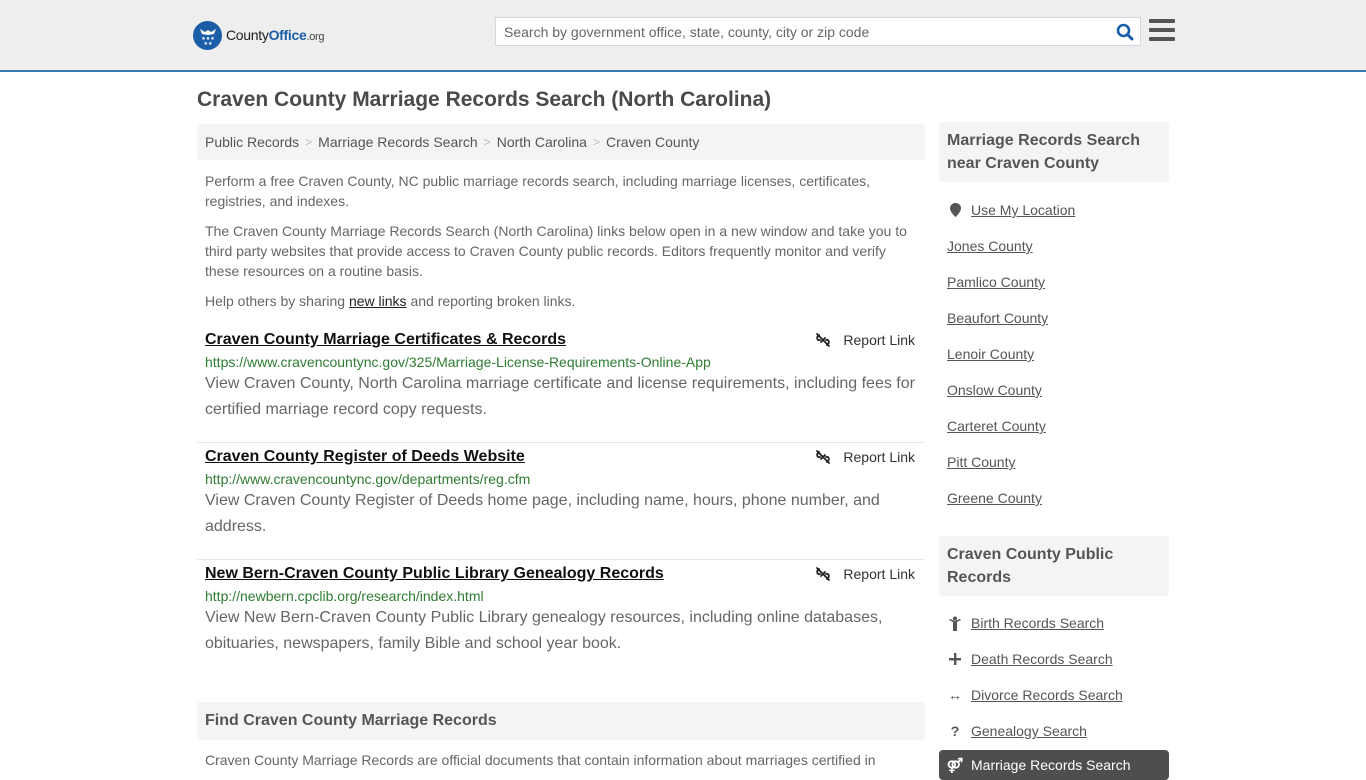  Describe the element at coordinates (994, 390) in the screenshot. I see `nearby-county-link: Onslow County` at that location.